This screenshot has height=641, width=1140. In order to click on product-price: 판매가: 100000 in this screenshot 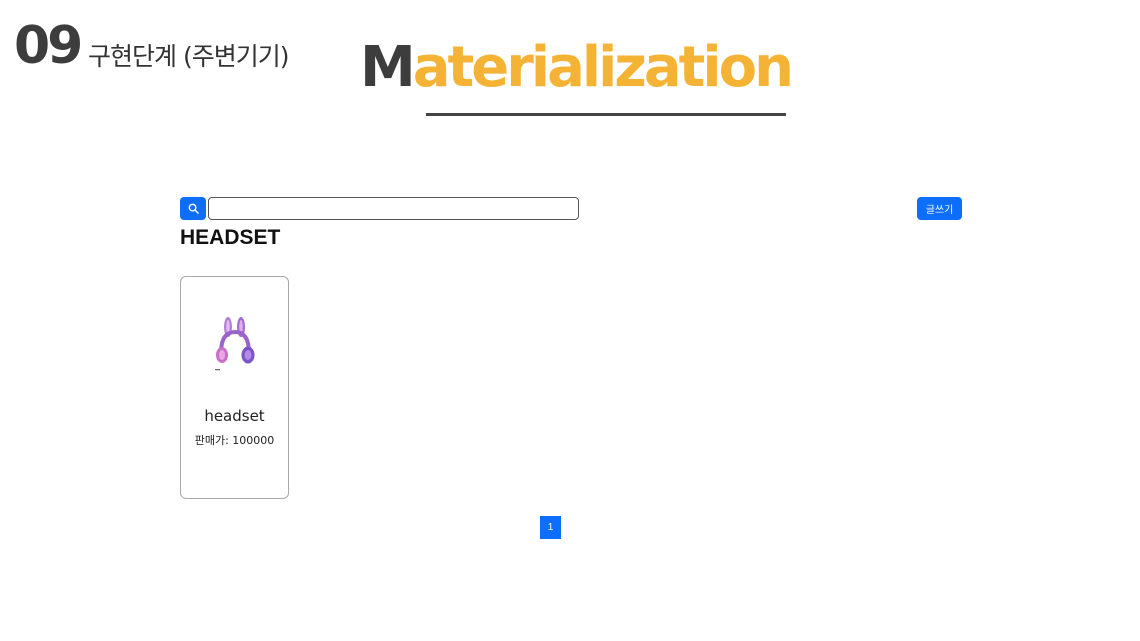, I will do `click(234, 440)`.